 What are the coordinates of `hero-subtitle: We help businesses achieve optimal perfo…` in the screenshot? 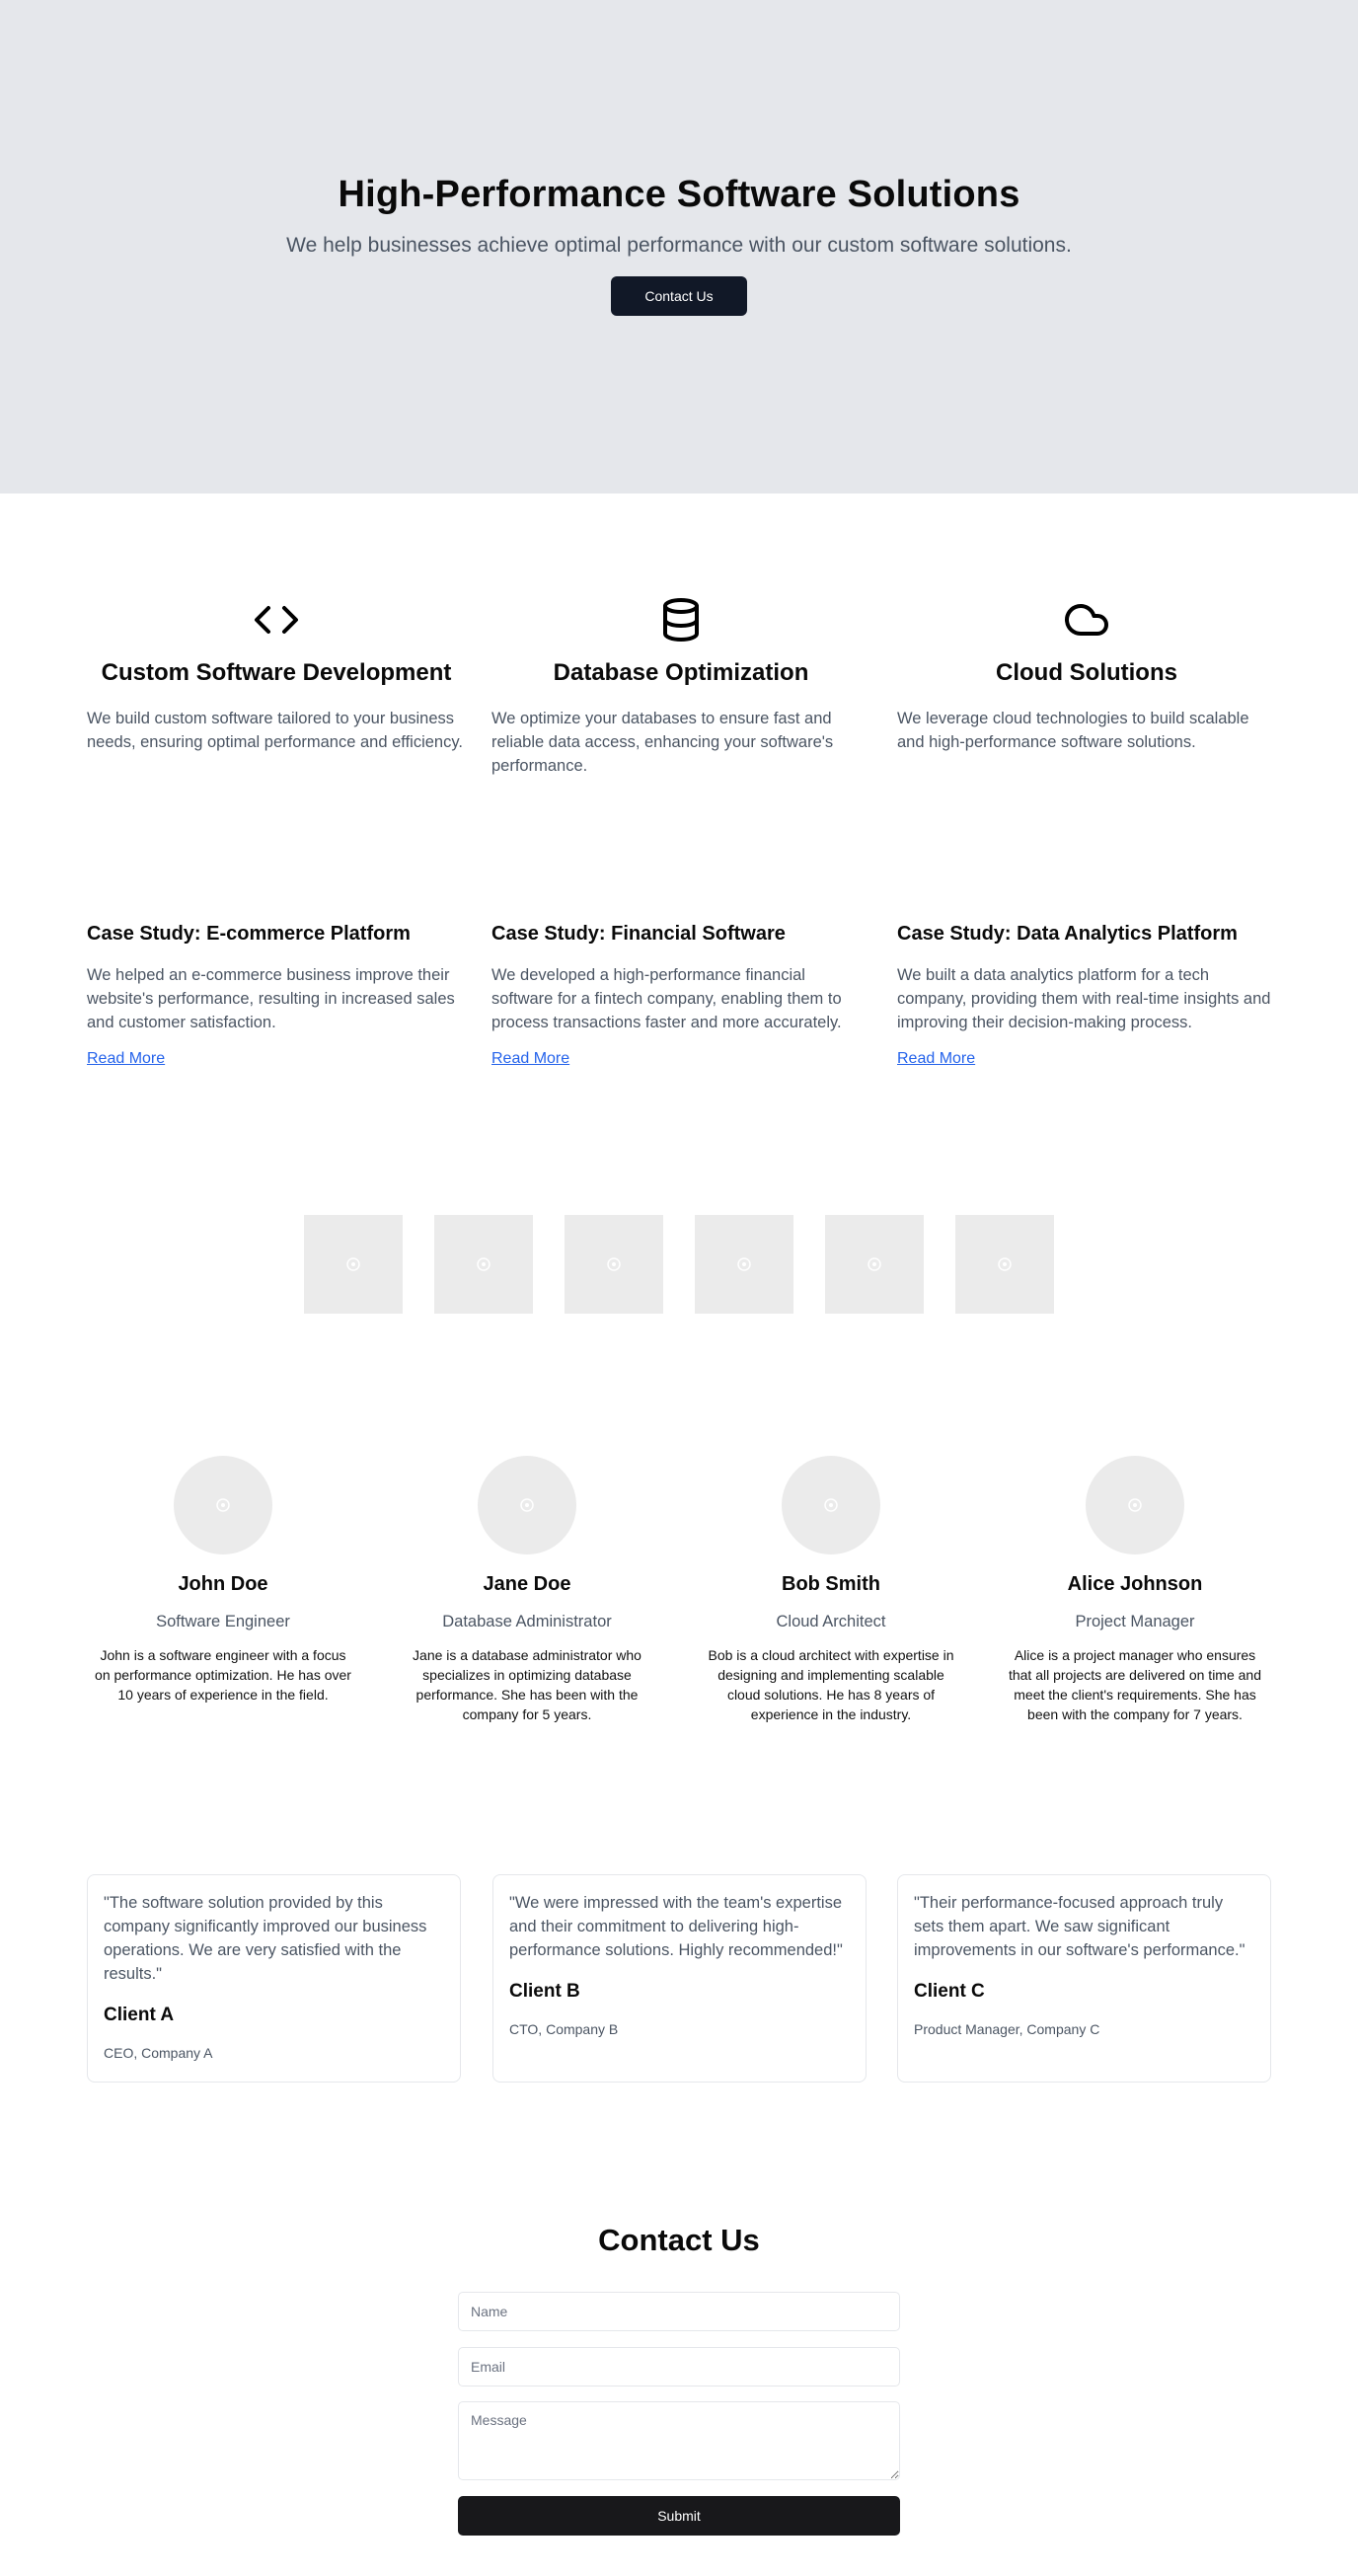 It's located at (679, 245).